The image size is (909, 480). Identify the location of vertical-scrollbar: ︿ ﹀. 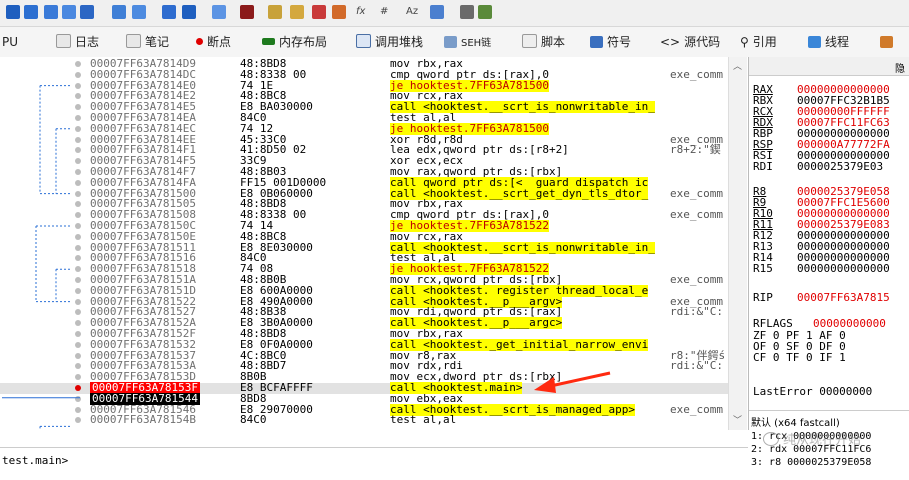
(737, 243).